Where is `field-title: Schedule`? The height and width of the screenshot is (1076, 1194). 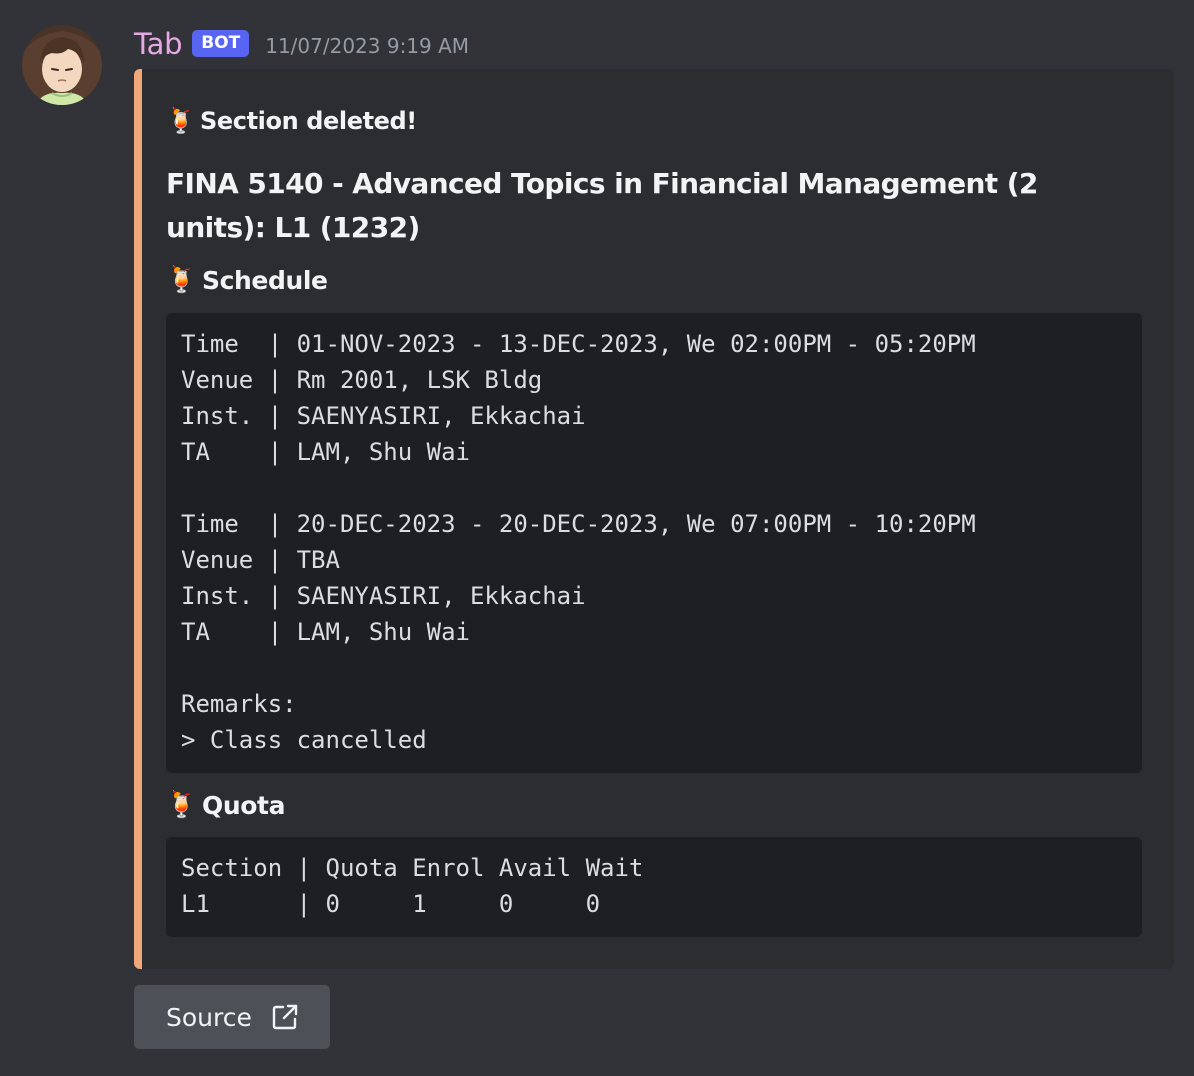 field-title: Schedule is located at coordinates (265, 280).